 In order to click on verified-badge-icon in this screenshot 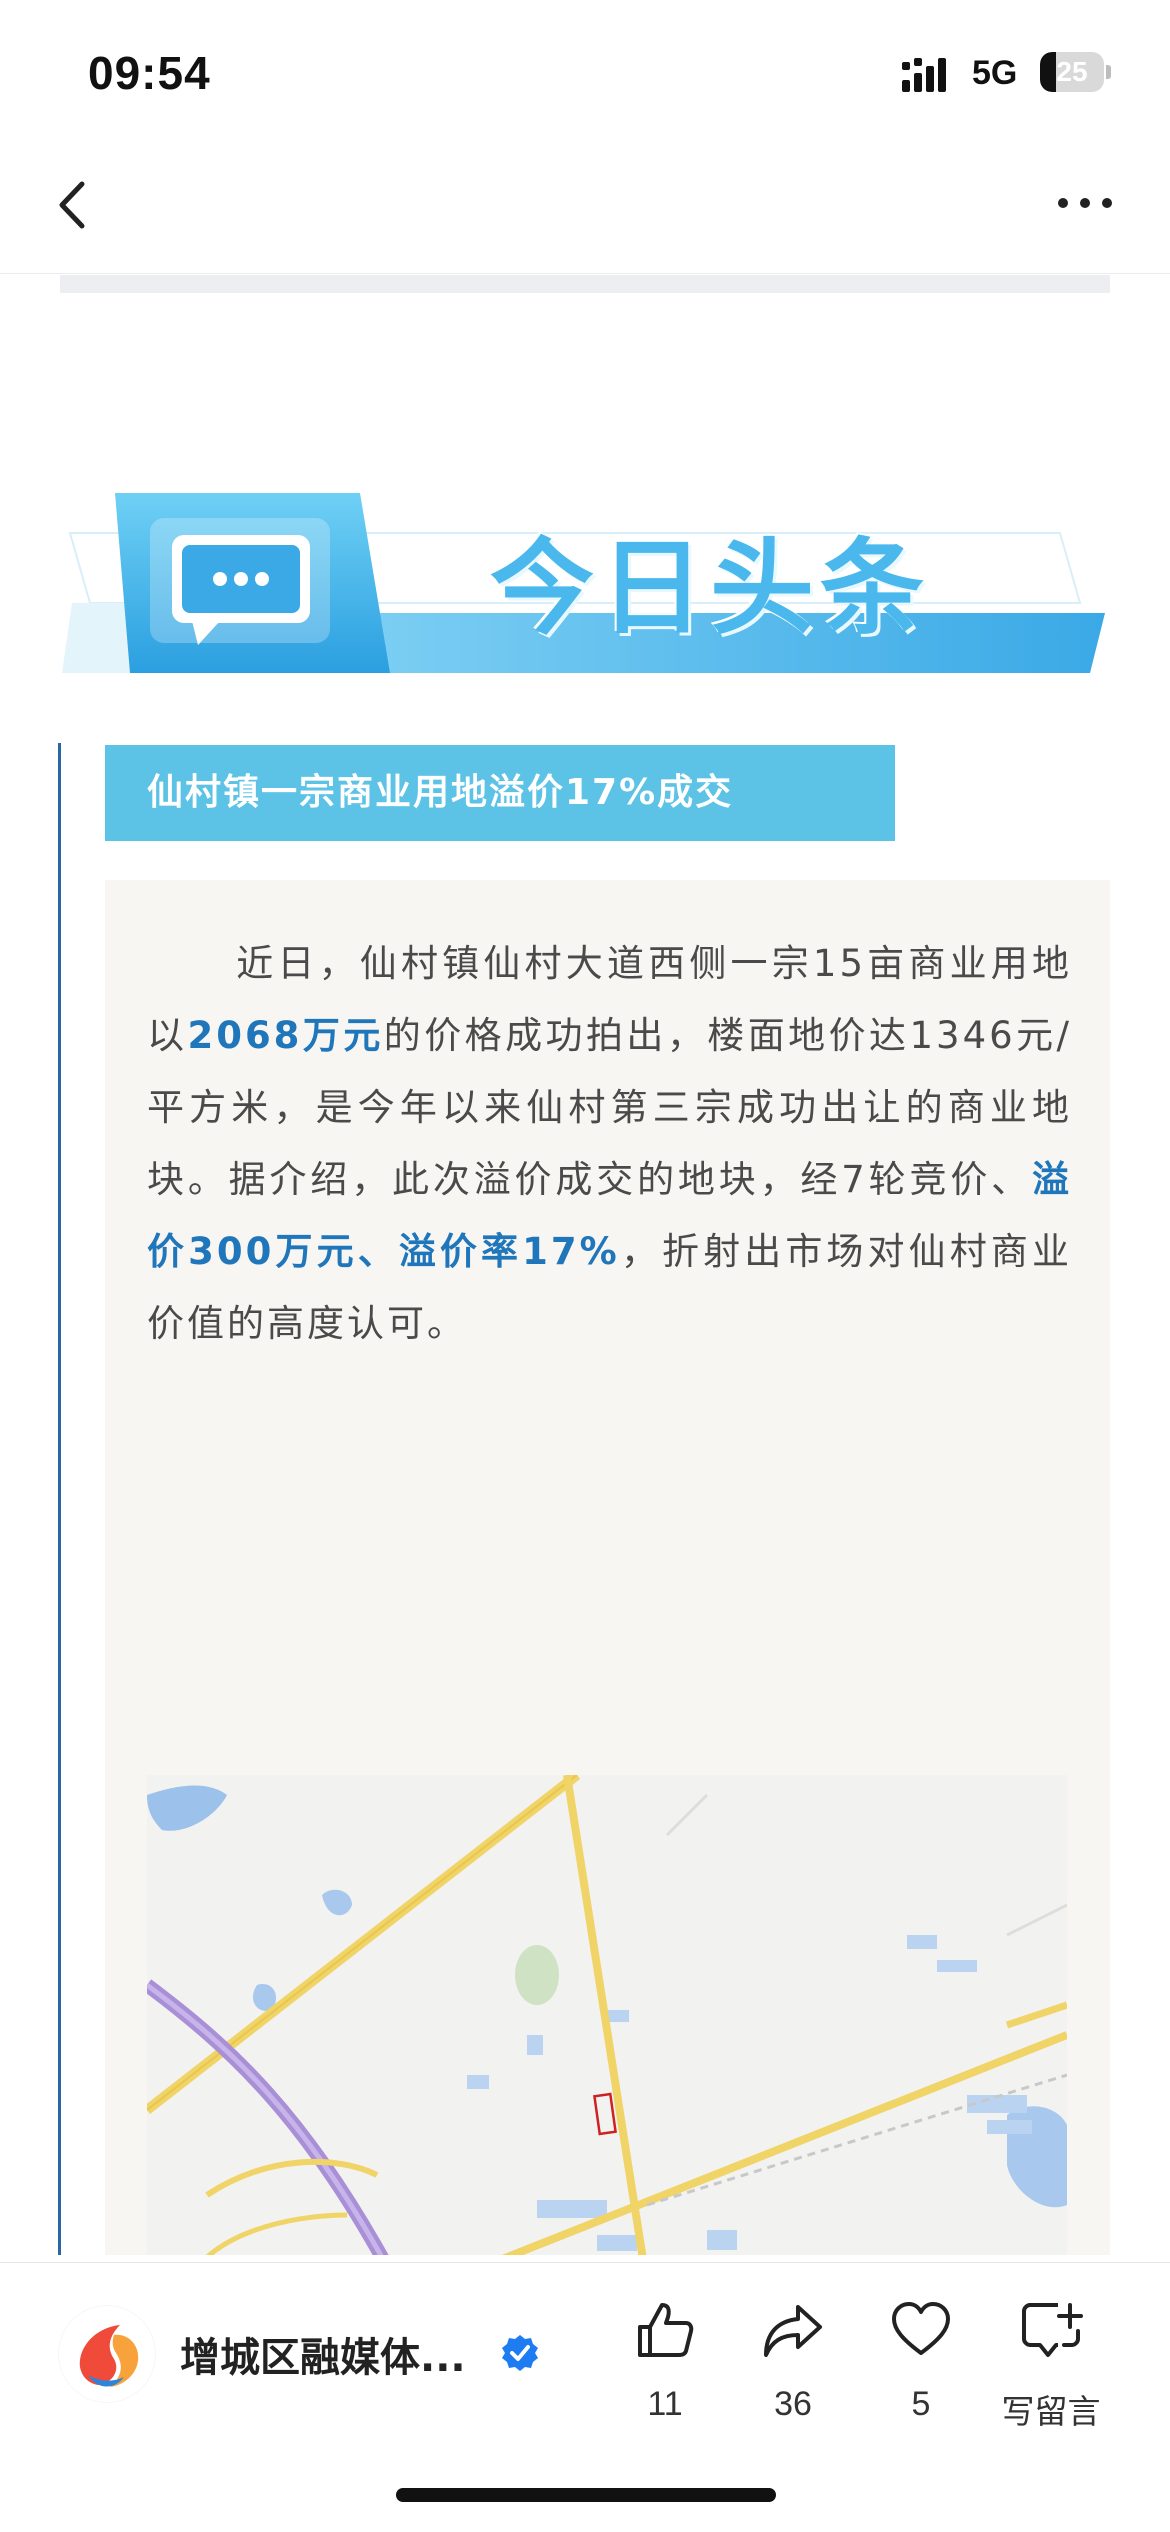, I will do `click(520, 2353)`.